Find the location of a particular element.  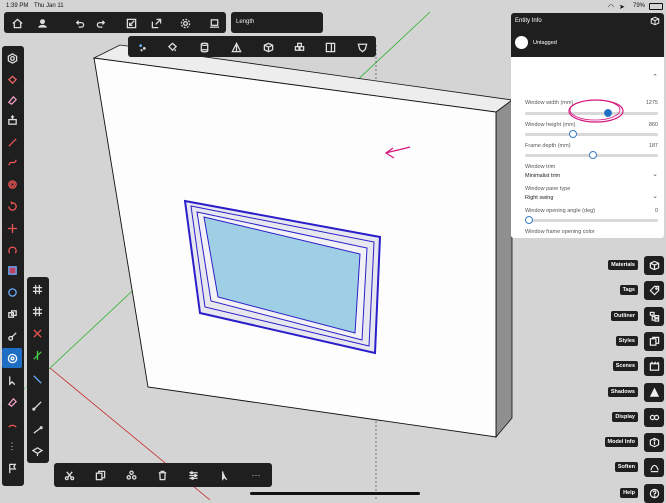

outliner-icon is located at coordinates (654, 316).